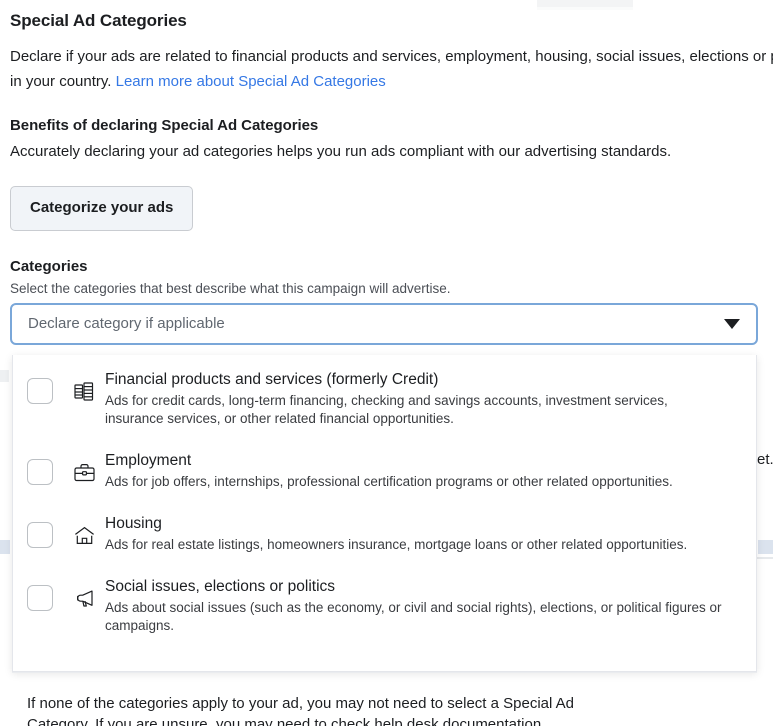  Describe the element at coordinates (126, 323) in the screenshot. I see `select-placeholder: Declare category if applicable` at that location.